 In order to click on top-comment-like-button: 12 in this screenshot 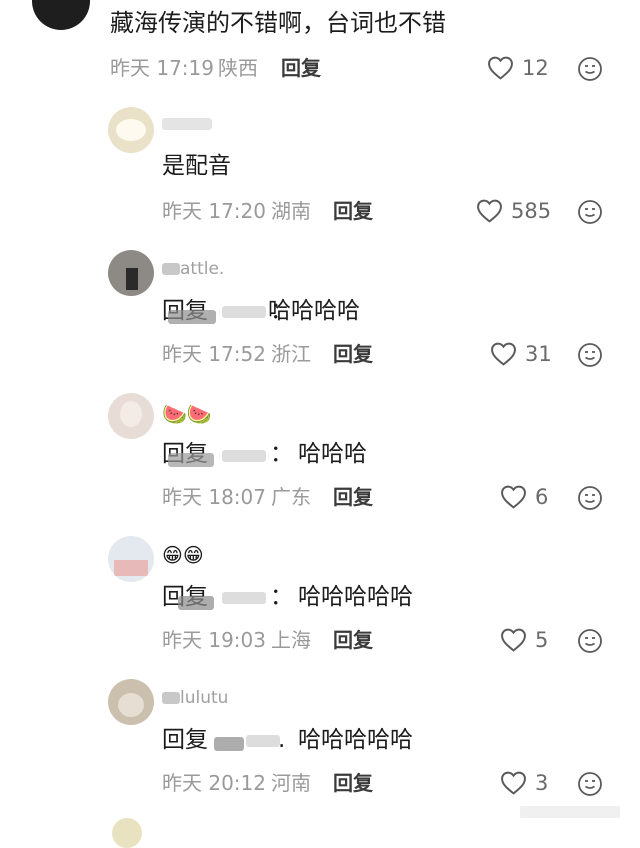, I will do `click(518, 68)`.